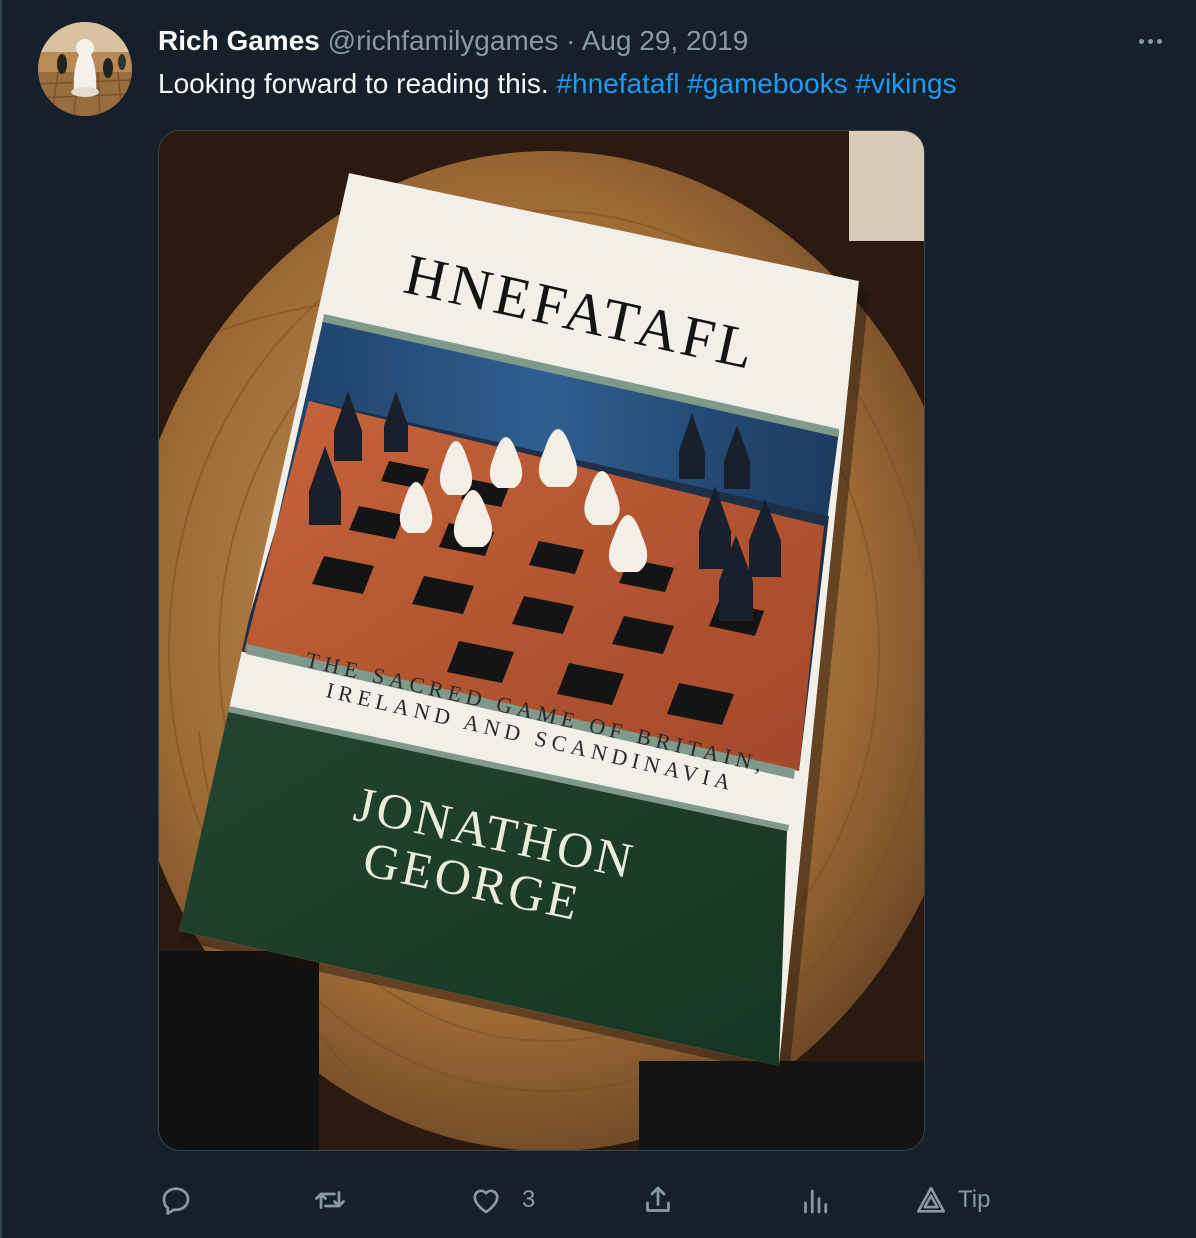 Image resolution: width=1196 pixels, height=1238 pixels. Describe the element at coordinates (1, 619) in the screenshot. I see `column-border` at that location.